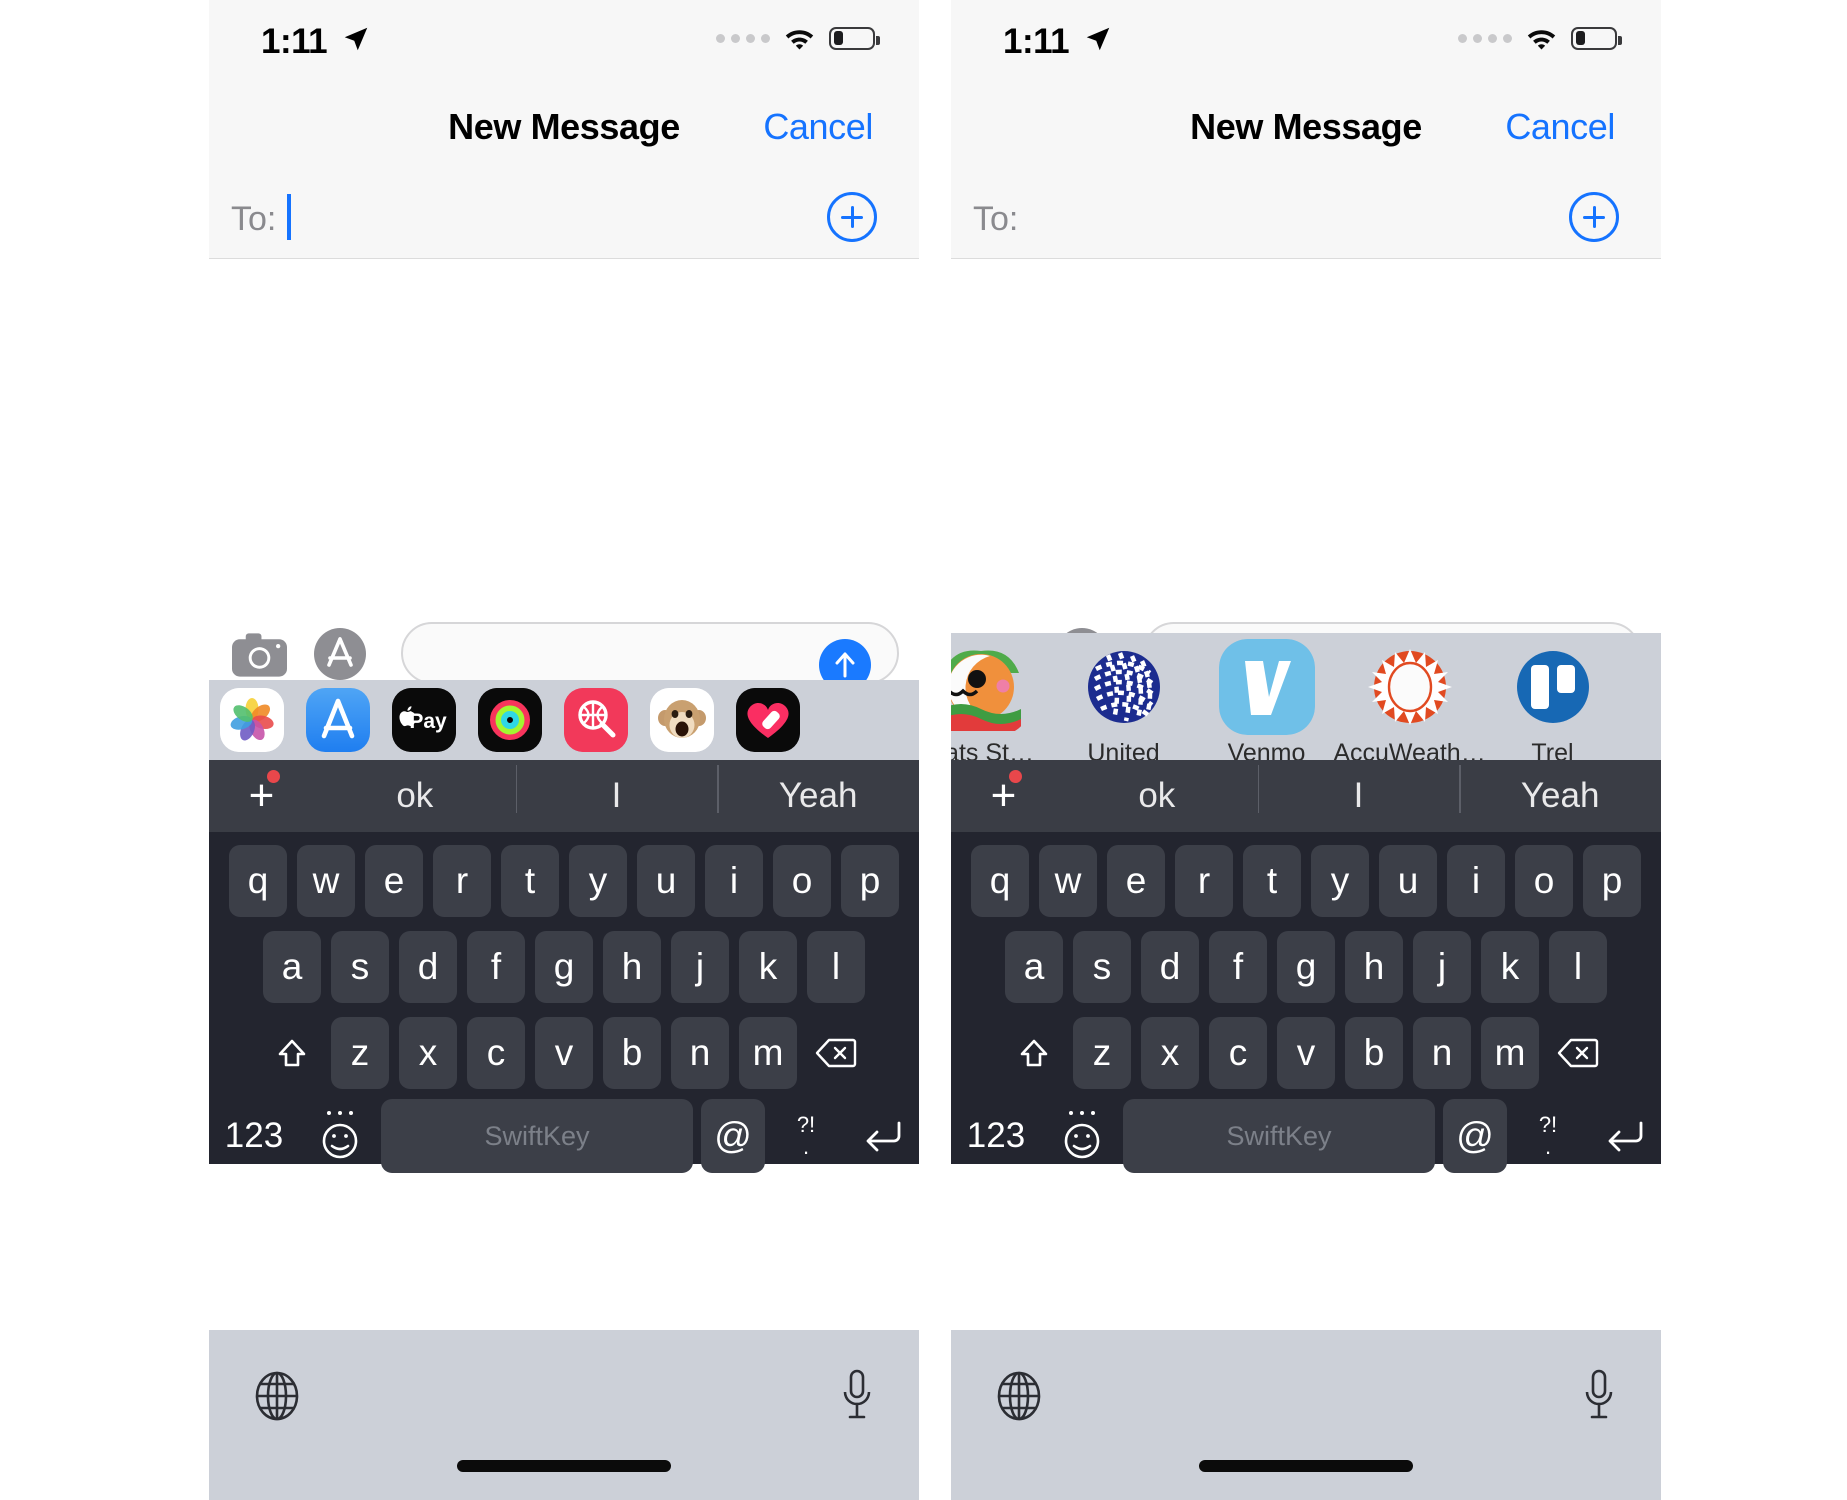  I want to click on key-g: g, so click(564, 967).